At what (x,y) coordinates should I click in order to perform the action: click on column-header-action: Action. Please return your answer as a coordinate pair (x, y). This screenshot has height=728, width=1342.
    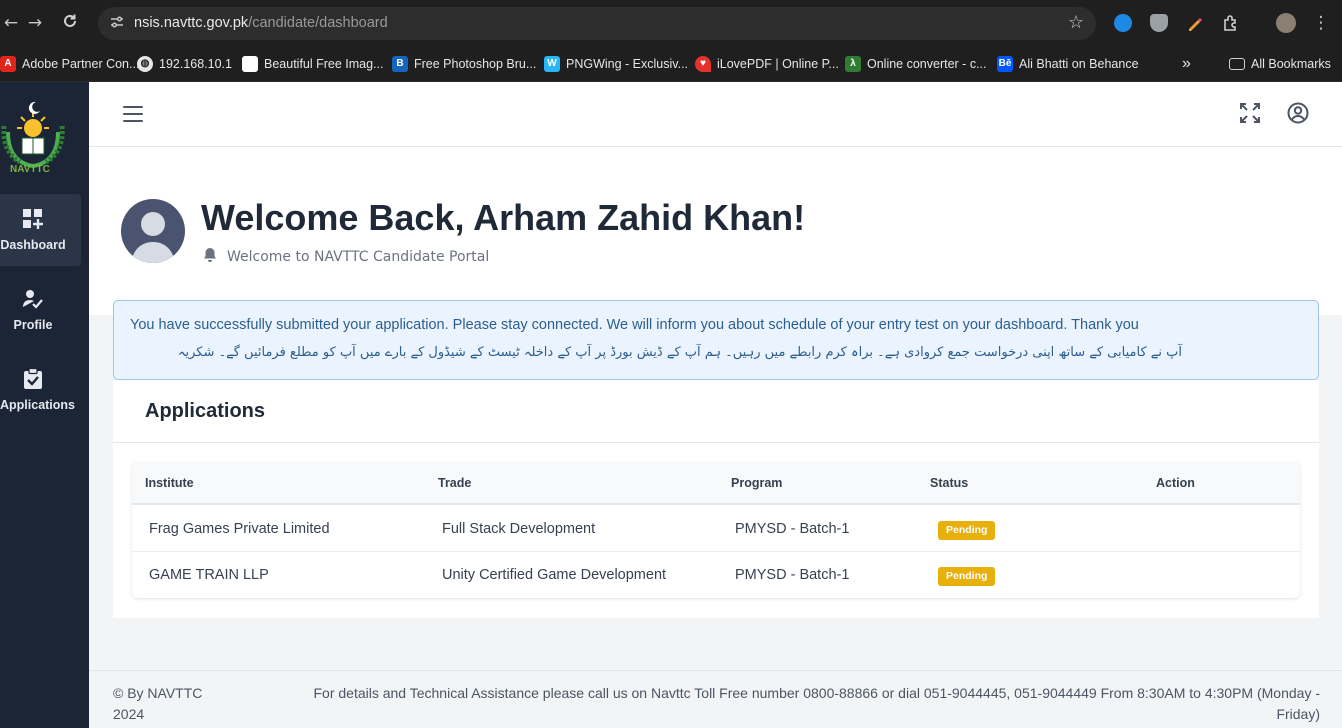
    Looking at the image, I should click on (1175, 483).